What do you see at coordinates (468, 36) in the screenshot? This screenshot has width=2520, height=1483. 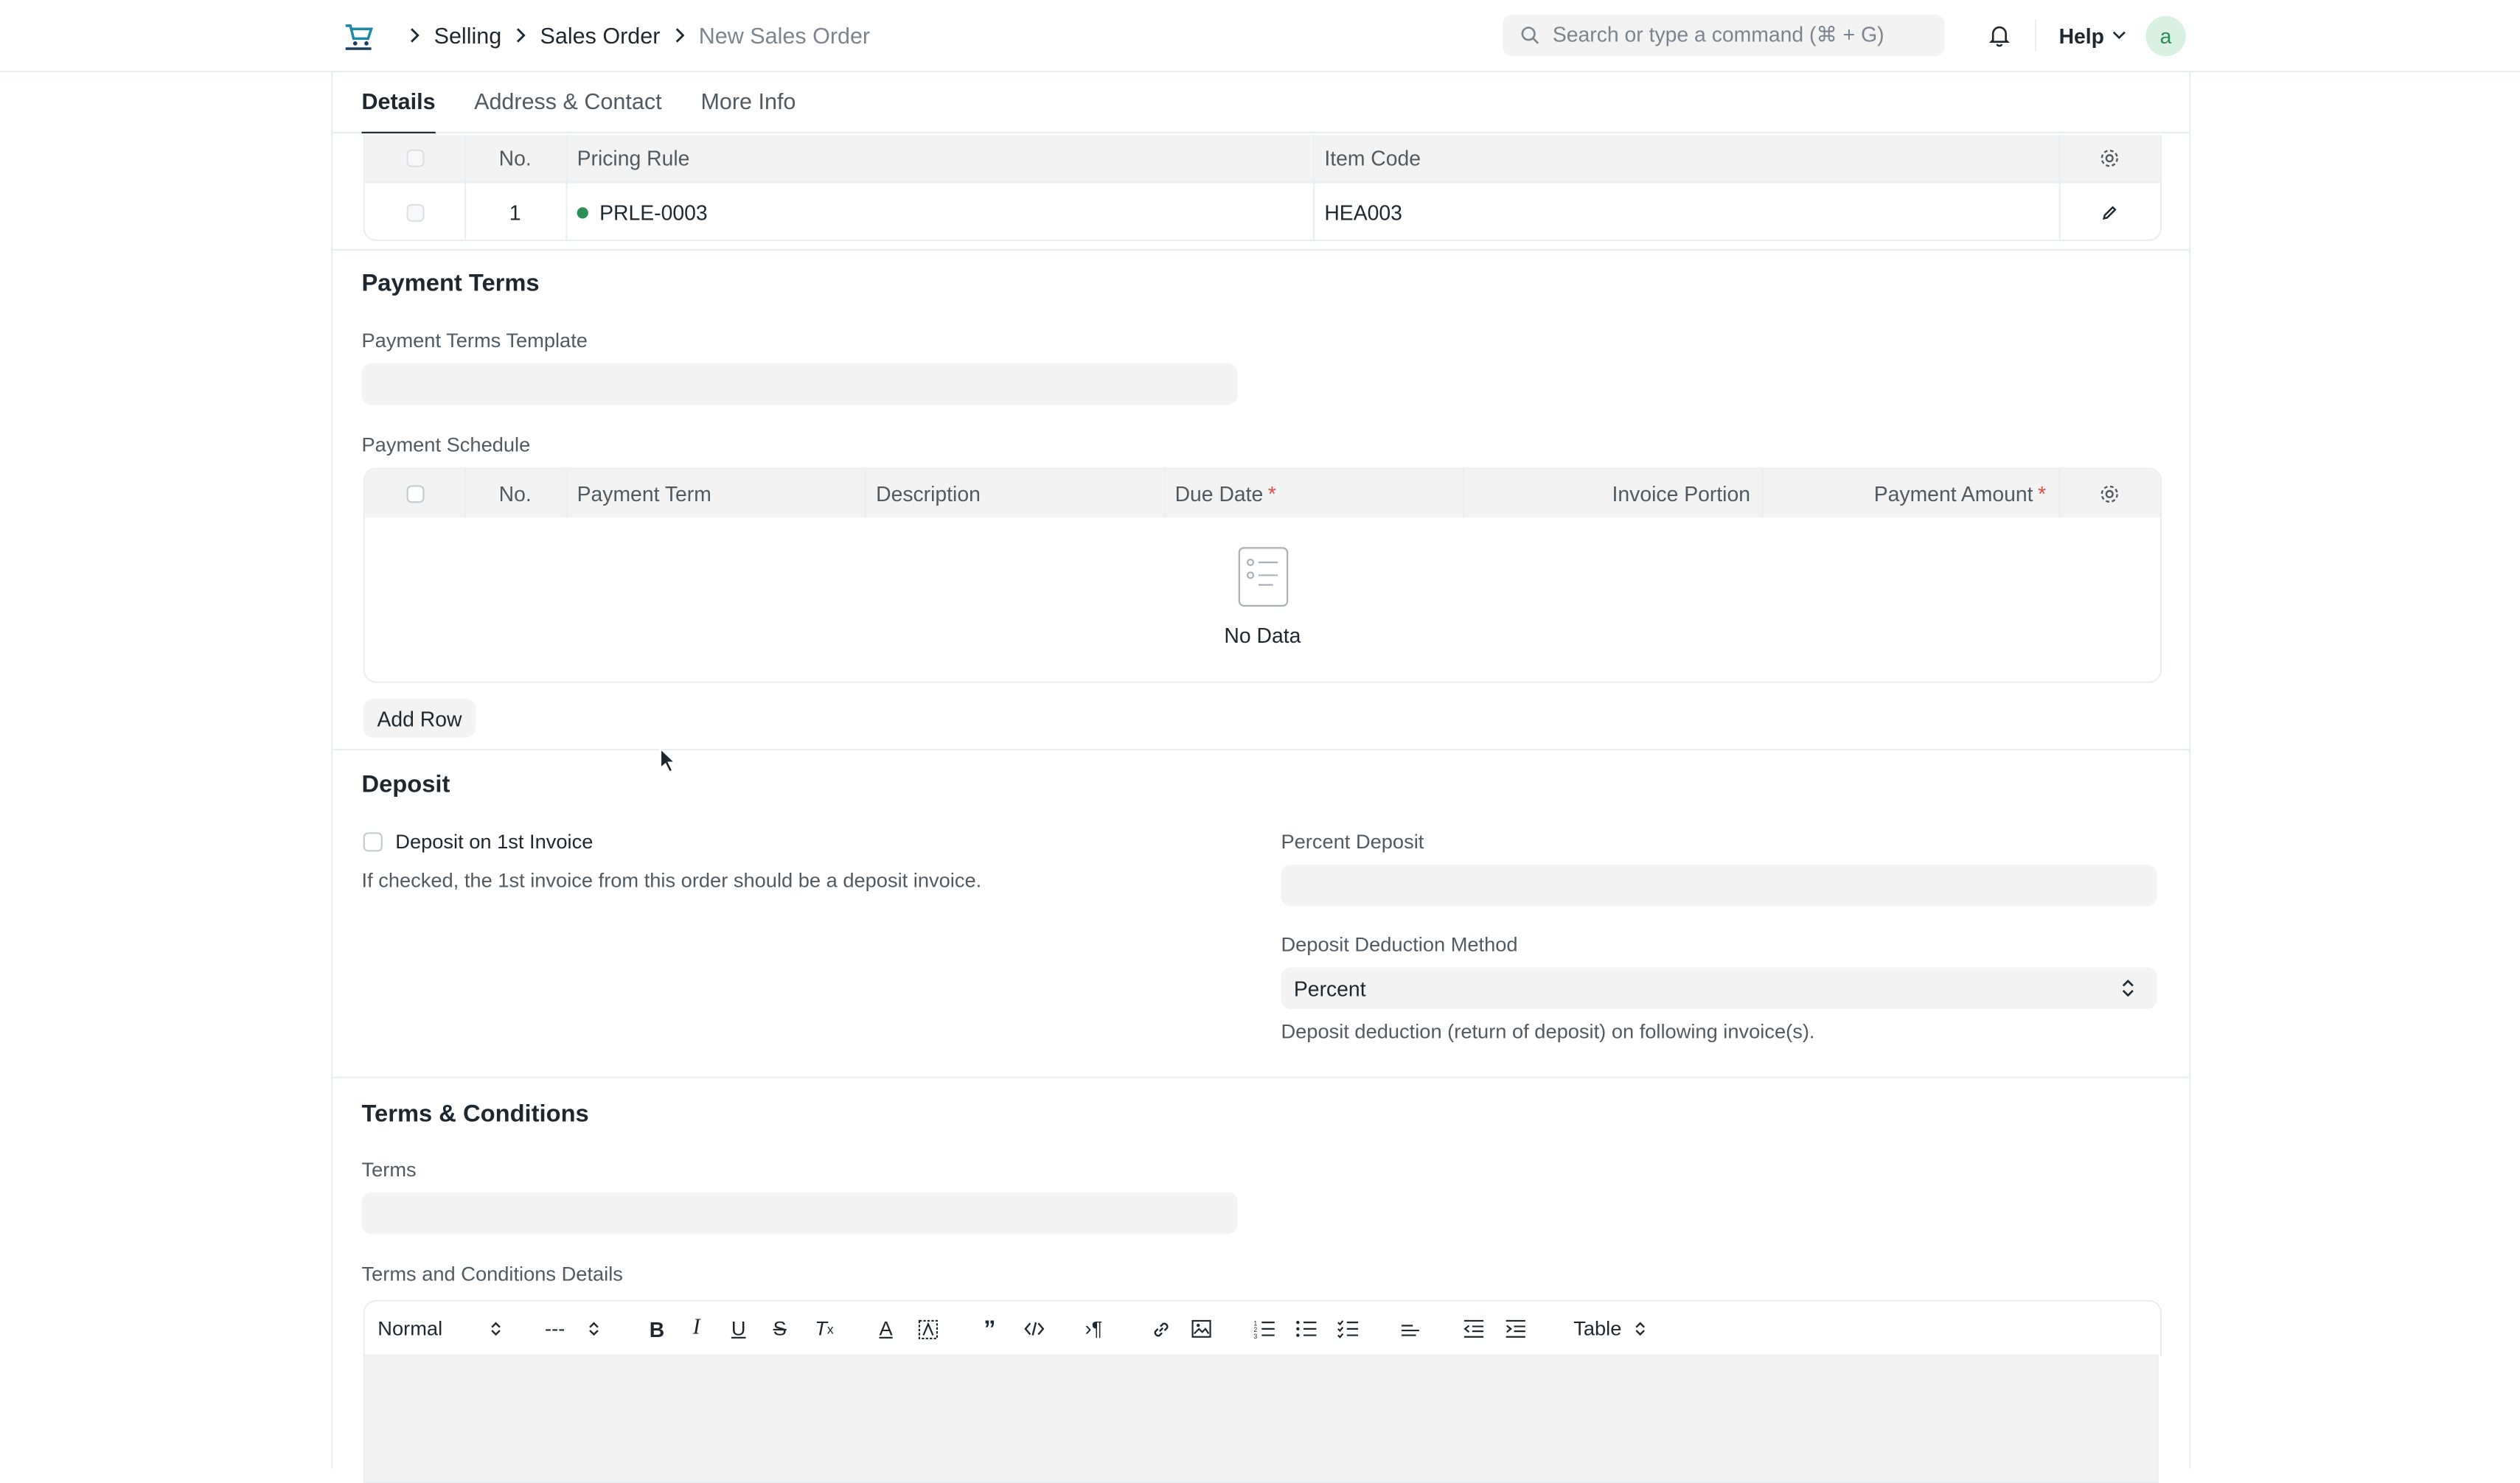 I see `breadcrumb-selling: Selling` at bounding box center [468, 36].